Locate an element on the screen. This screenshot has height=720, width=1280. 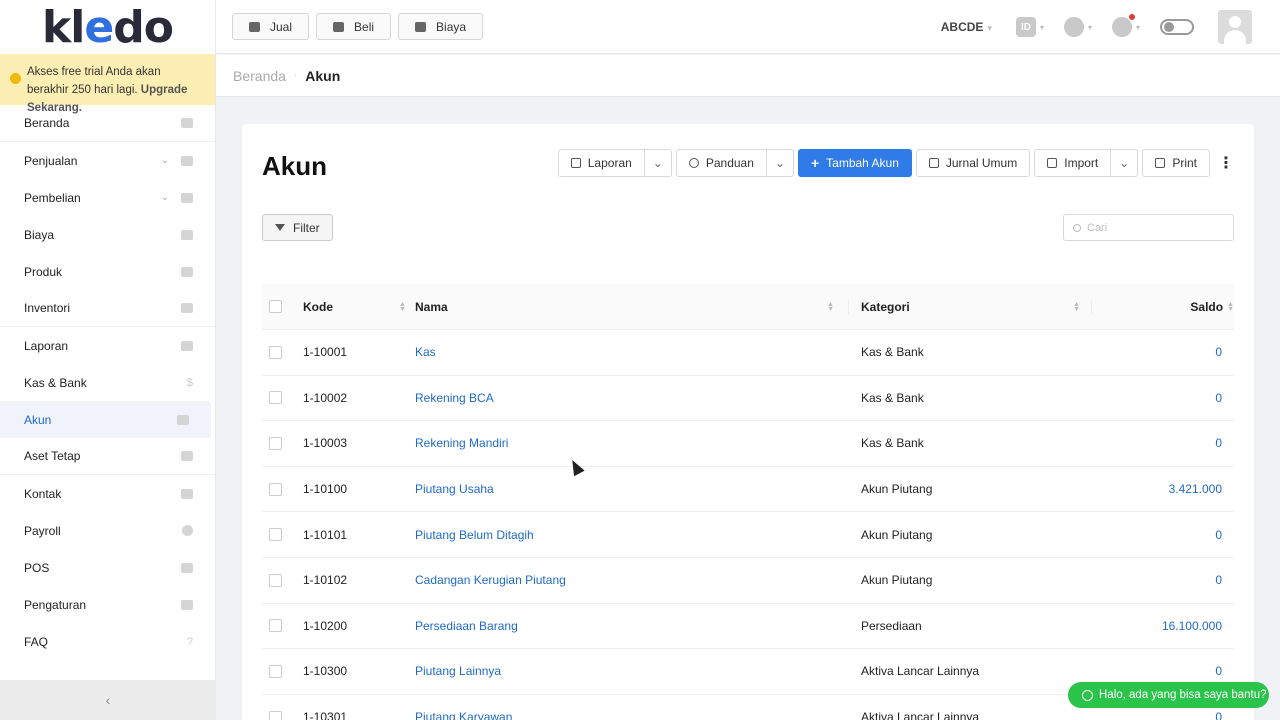
select-all-checkbox is located at coordinates (275, 306).